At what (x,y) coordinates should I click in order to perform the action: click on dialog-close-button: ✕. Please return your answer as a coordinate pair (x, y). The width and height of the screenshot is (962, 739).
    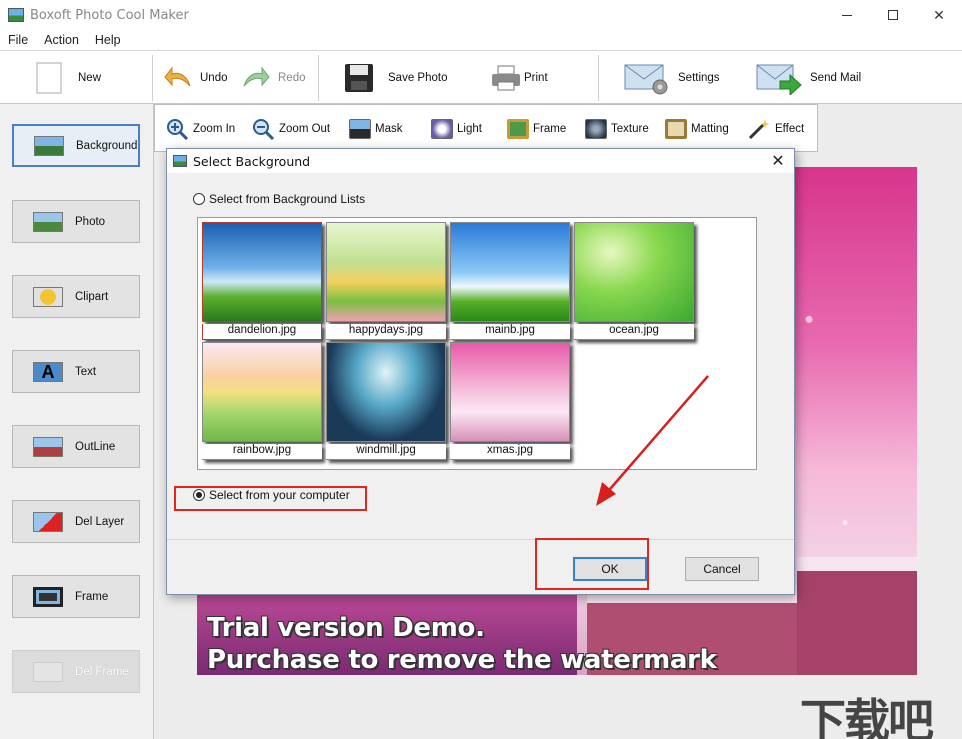
    Looking at the image, I should click on (778, 161).